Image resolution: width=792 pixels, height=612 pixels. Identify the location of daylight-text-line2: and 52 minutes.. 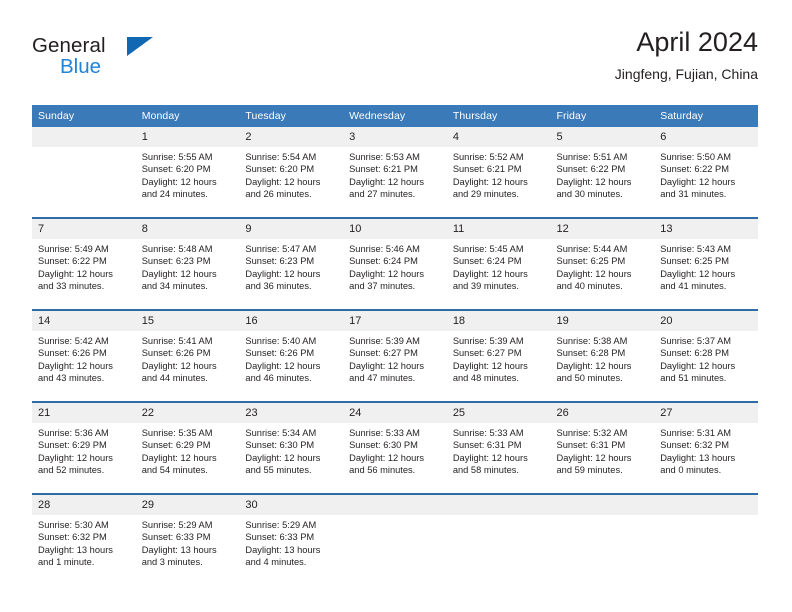
(71, 470).